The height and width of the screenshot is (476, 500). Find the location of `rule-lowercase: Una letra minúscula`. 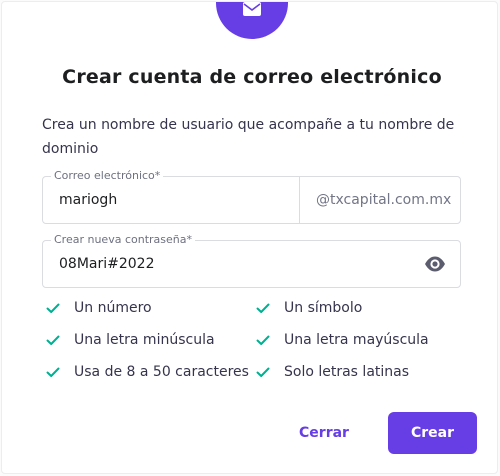

rule-lowercase: Una letra minúscula is located at coordinates (130, 340).